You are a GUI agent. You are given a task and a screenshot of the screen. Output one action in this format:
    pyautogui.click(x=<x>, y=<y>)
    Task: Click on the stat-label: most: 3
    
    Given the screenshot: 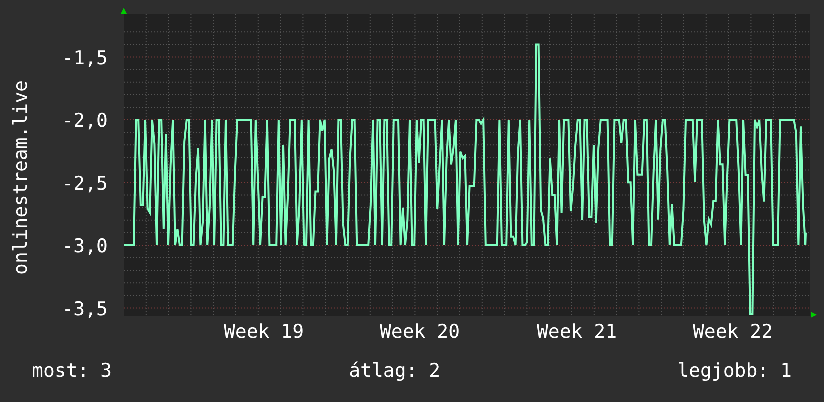 What is the action you would take?
    pyautogui.click(x=72, y=371)
    